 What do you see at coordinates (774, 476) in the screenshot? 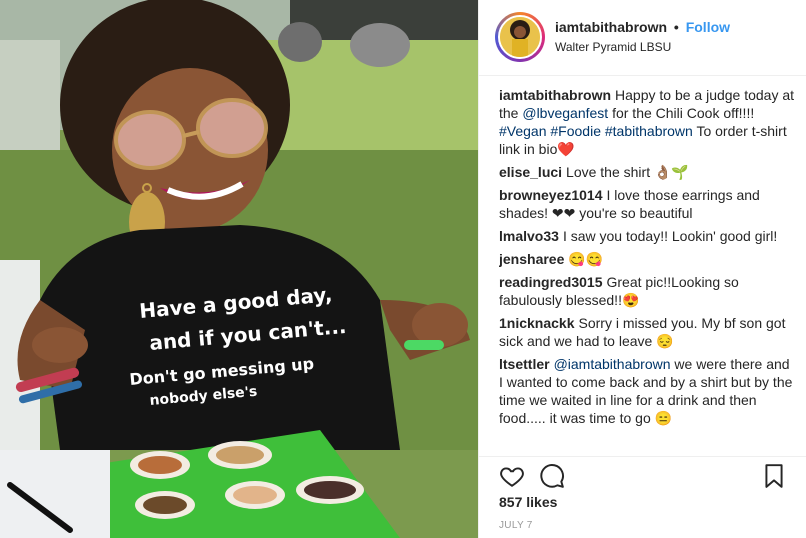
I see `bookmark-icon` at bounding box center [774, 476].